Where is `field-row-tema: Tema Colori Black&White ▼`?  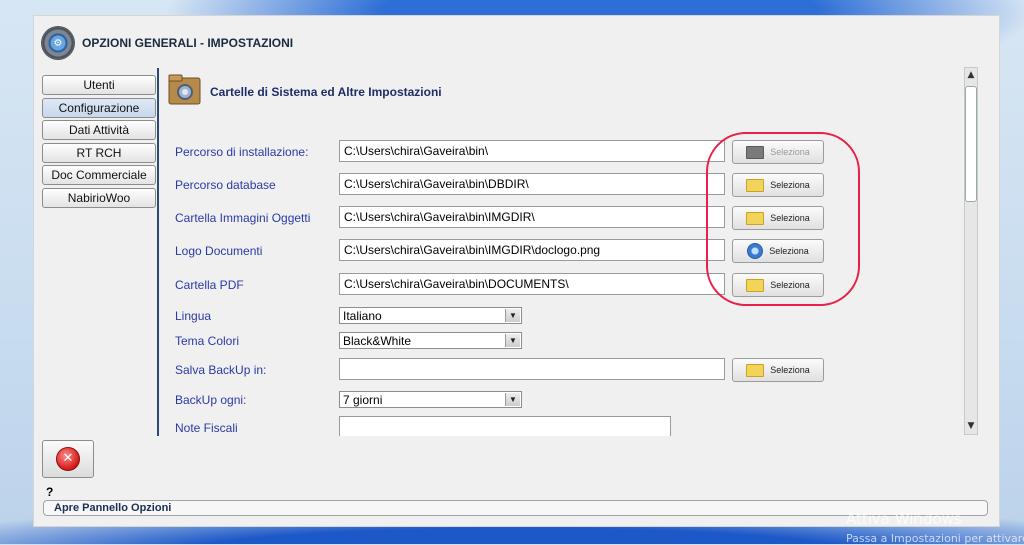 field-row-tema: Tema Colori Black&White ▼ is located at coordinates (566, 344).